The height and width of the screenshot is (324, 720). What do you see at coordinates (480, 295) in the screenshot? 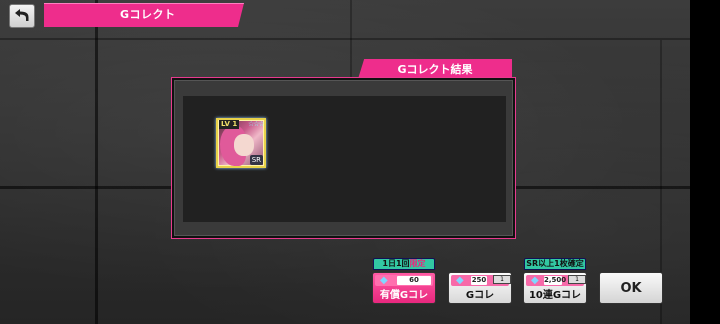
I see `single-gacha-label: Gコレ` at bounding box center [480, 295].